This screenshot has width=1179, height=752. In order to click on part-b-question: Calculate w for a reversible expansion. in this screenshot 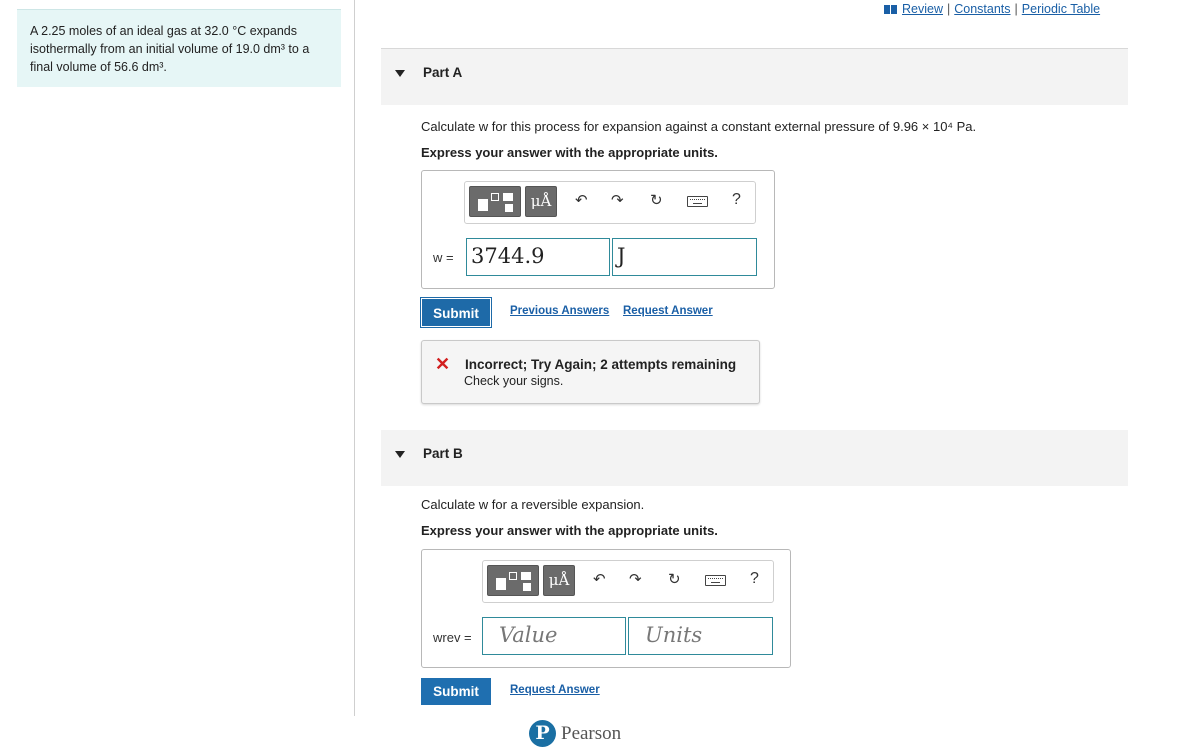, I will do `click(533, 504)`.